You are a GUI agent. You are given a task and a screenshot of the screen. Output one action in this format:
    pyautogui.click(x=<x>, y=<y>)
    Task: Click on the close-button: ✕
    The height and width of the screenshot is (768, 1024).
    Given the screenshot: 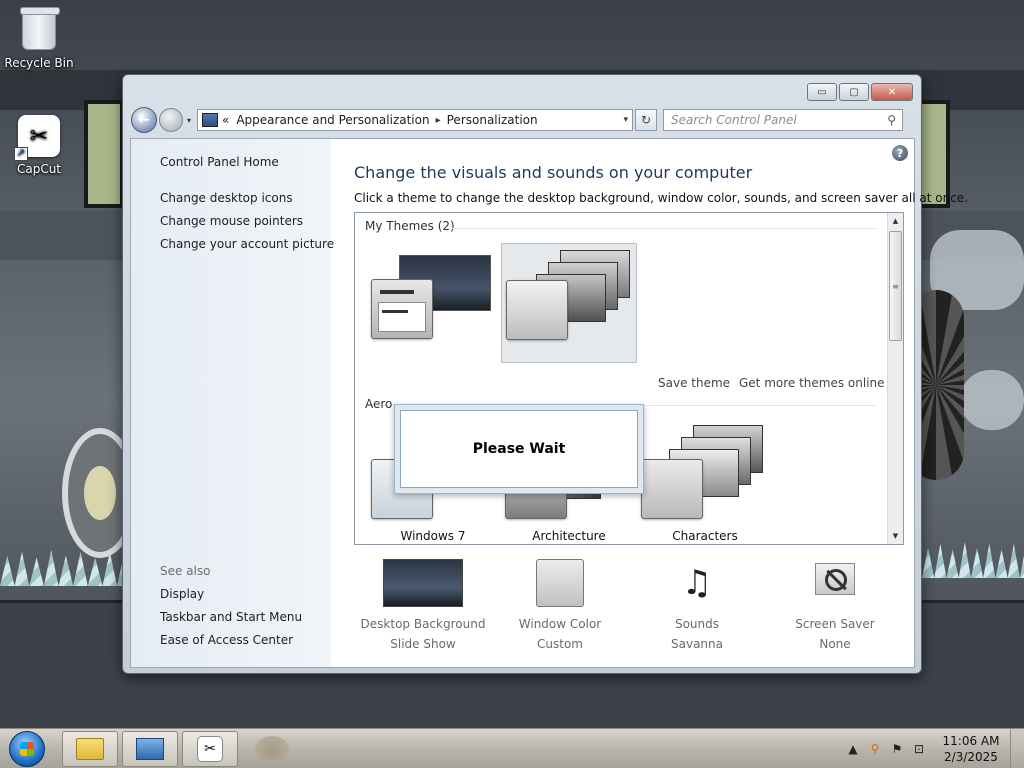 What is the action you would take?
    pyautogui.click(x=892, y=92)
    